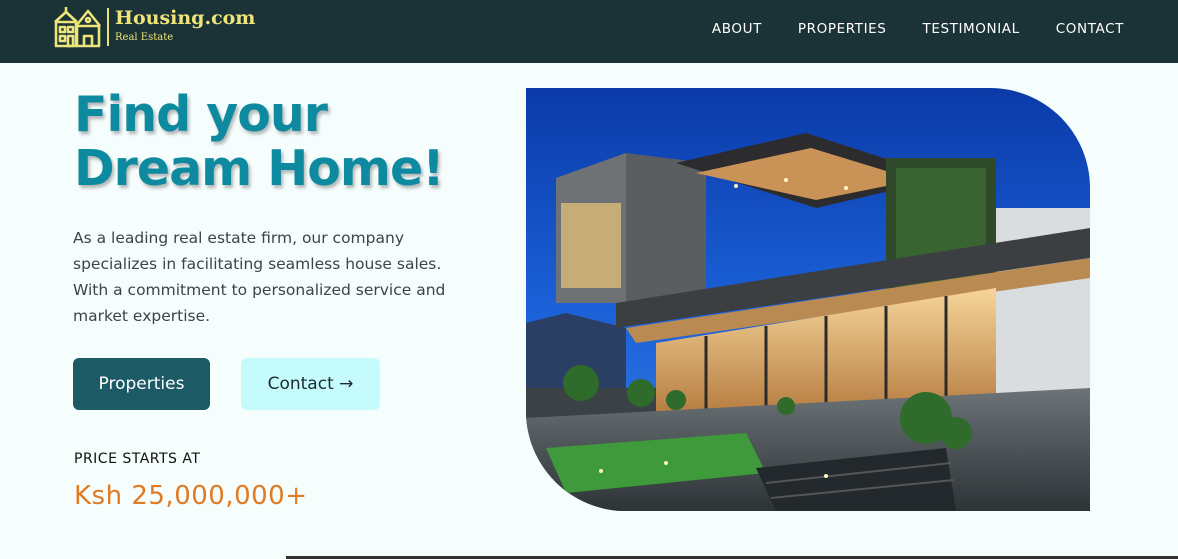 The width and height of the screenshot is (1178, 559). I want to click on contact-button: Contact →, so click(310, 384).